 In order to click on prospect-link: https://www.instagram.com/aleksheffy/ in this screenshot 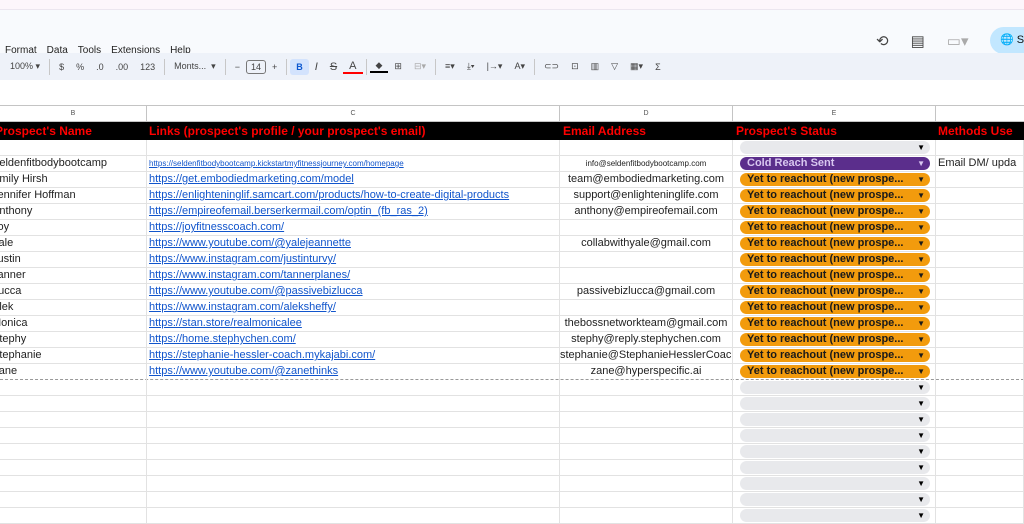, I will do `click(242, 307)`.